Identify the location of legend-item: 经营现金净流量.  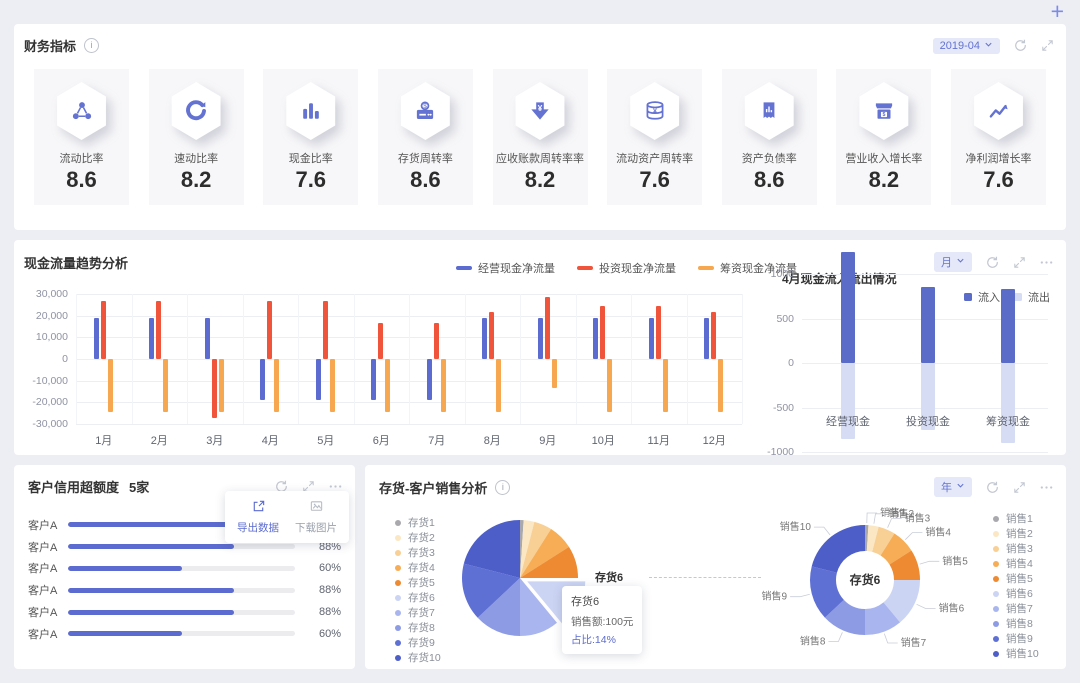
(505, 268).